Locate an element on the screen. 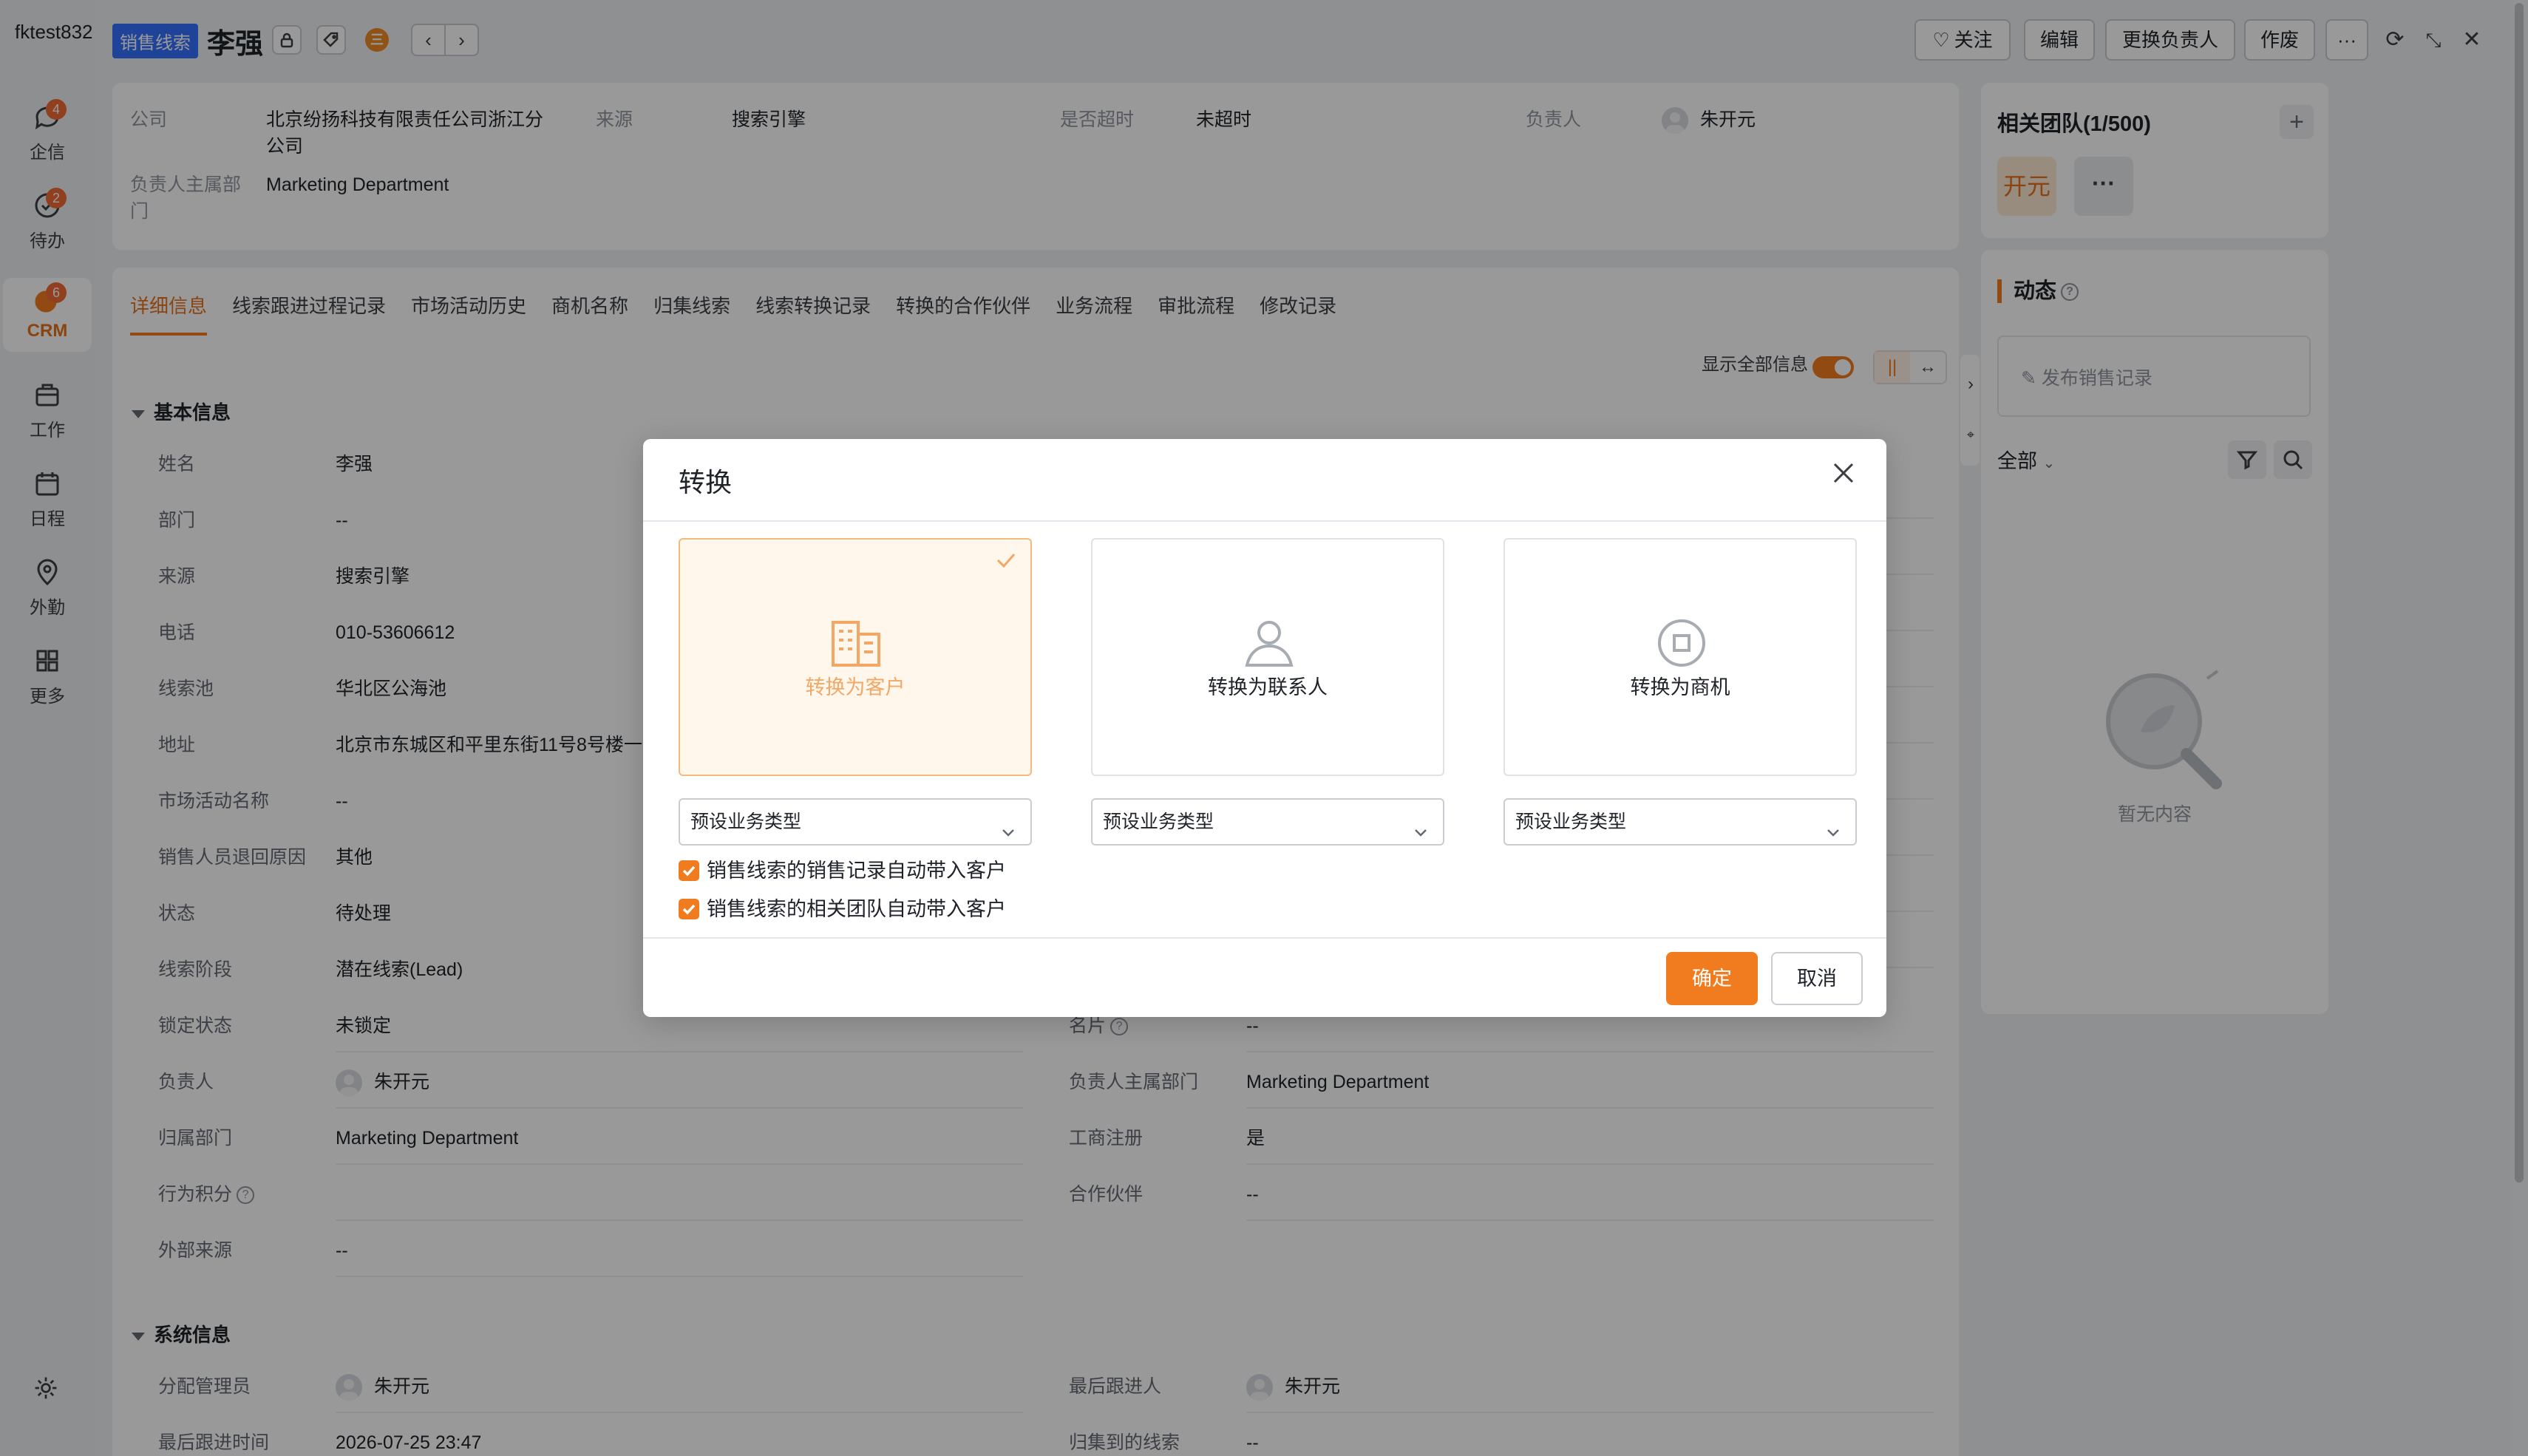 The height and width of the screenshot is (1456, 2528). customer-type-select: 预设业务类型 is located at coordinates (856, 822).